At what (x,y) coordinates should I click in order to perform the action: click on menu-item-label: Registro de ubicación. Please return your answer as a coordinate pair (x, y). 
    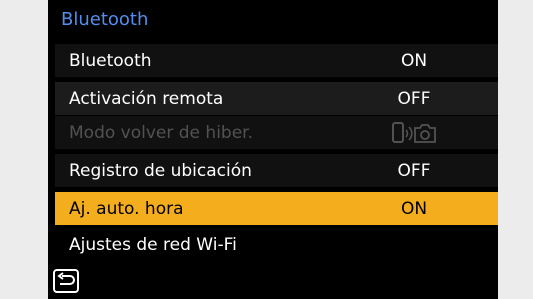
    Looking at the image, I should click on (160, 171).